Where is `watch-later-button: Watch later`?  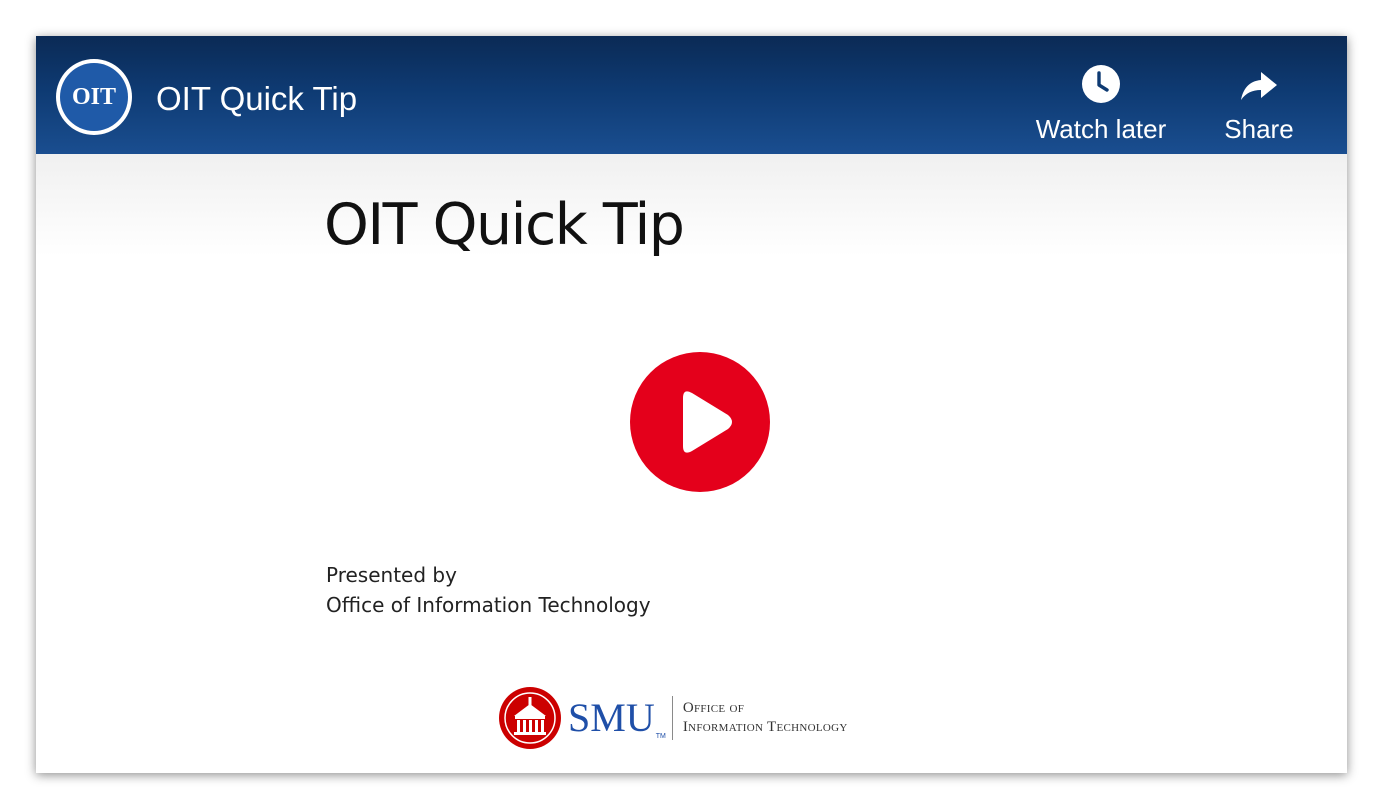 watch-later-button: Watch later is located at coordinates (1101, 104).